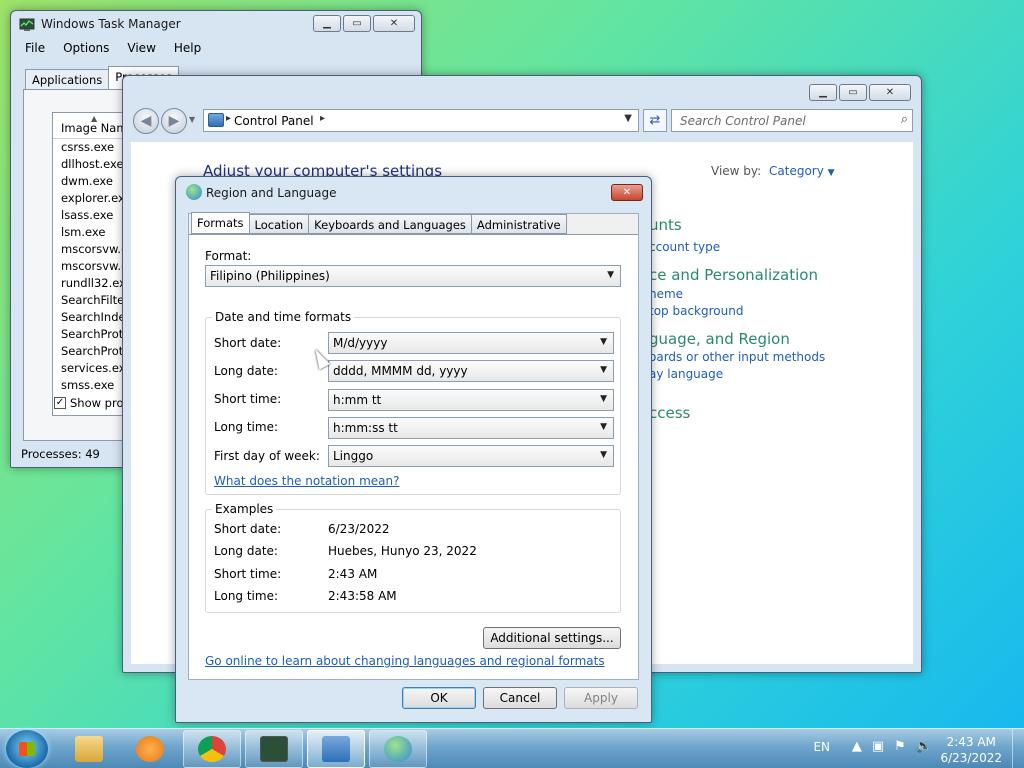 This screenshot has width=1024, height=768. I want to click on task-manager-titlebar: Windows Task Manager ▁ ▭ ✕, so click(216, 25).